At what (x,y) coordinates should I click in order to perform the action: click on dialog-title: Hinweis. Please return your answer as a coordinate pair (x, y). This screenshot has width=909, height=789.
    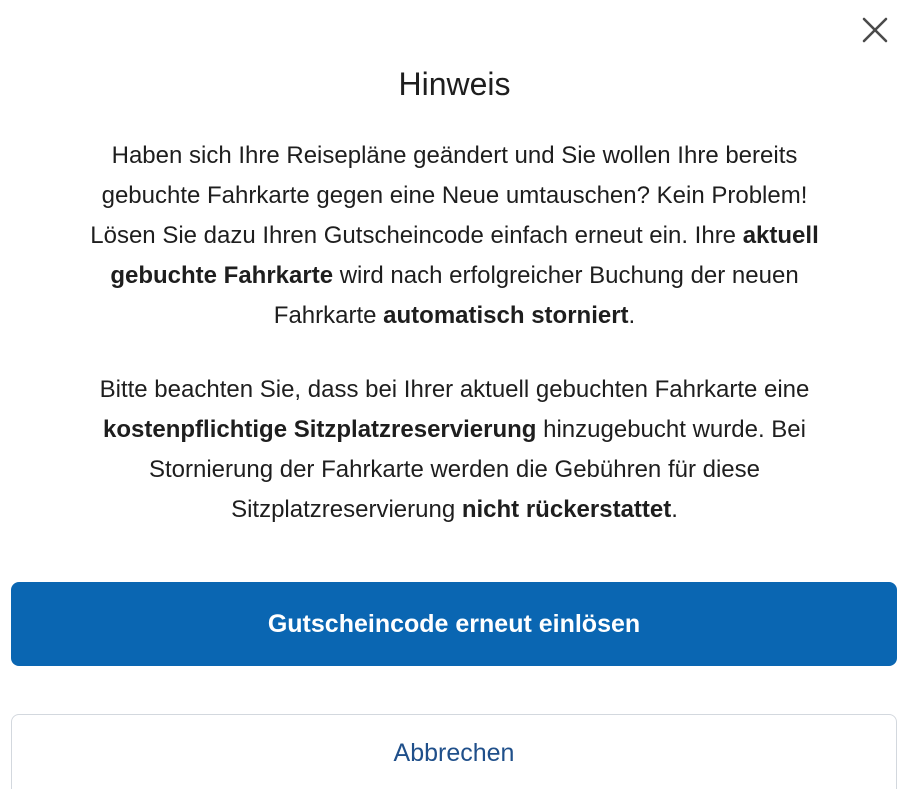
    Looking at the image, I should click on (454, 84).